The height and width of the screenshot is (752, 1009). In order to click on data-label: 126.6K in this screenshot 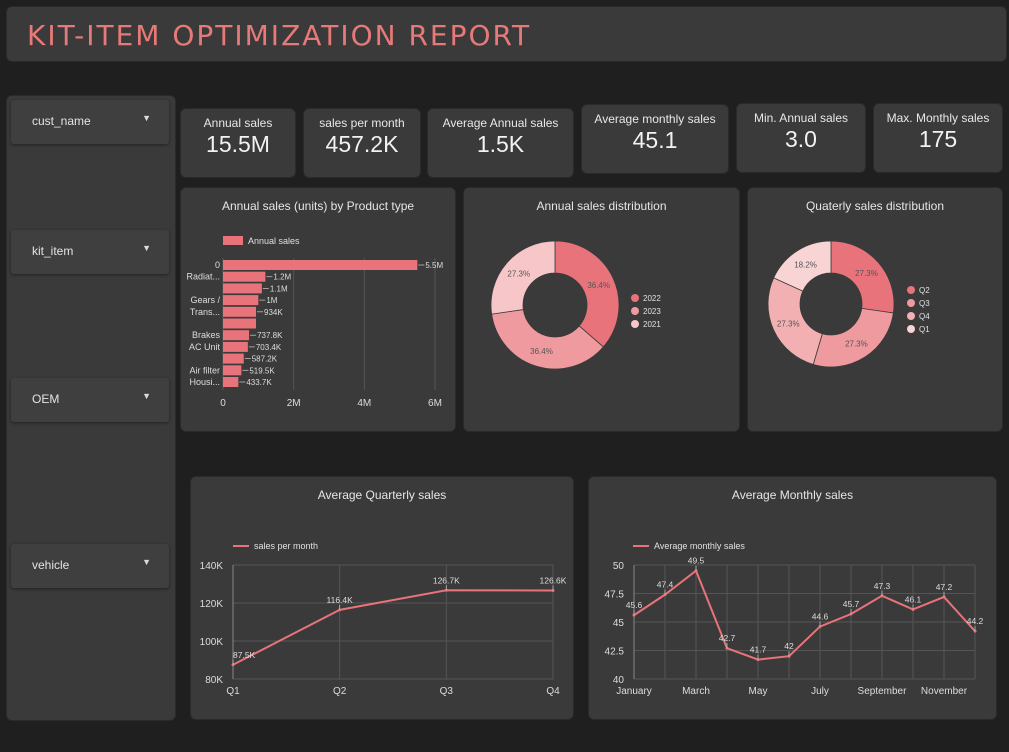, I will do `click(553, 580)`.